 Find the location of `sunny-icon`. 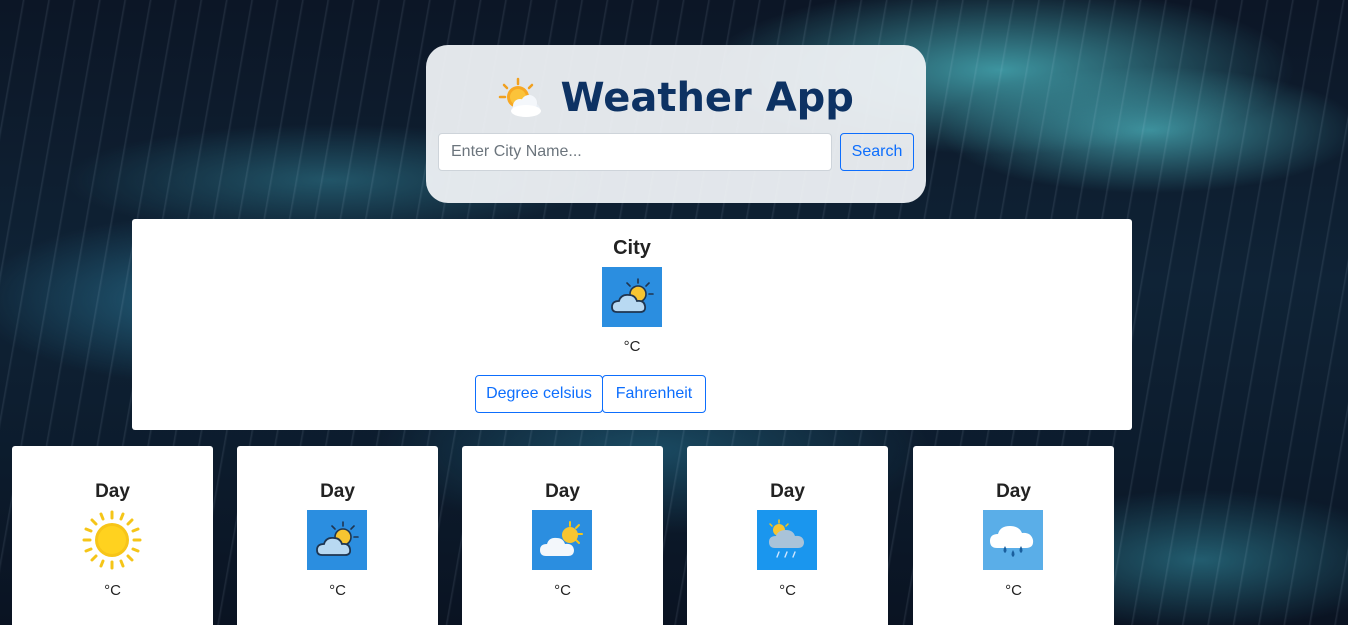

sunny-icon is located at coordinates (112, 540).